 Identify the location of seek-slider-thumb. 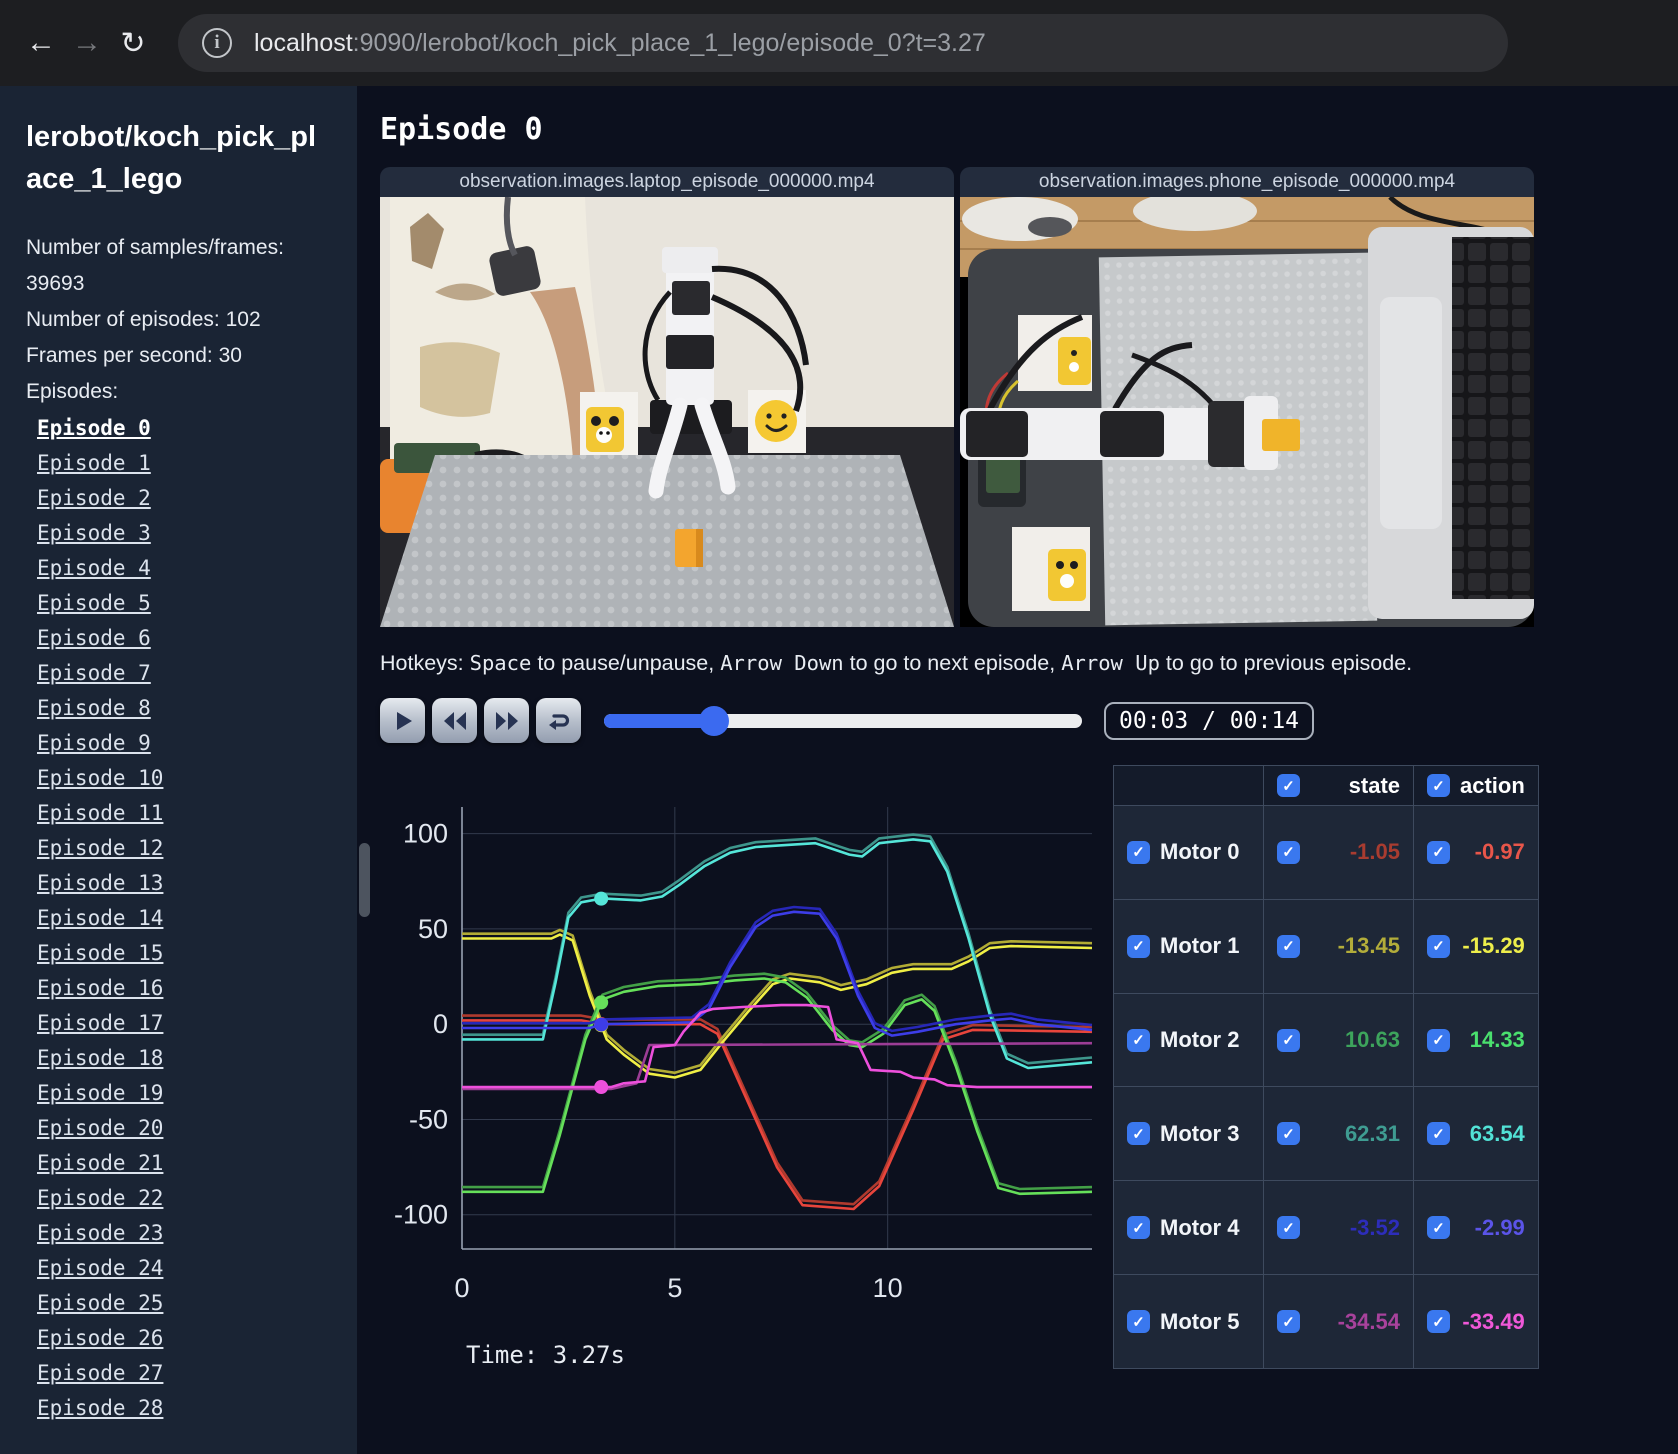
(713, 720).